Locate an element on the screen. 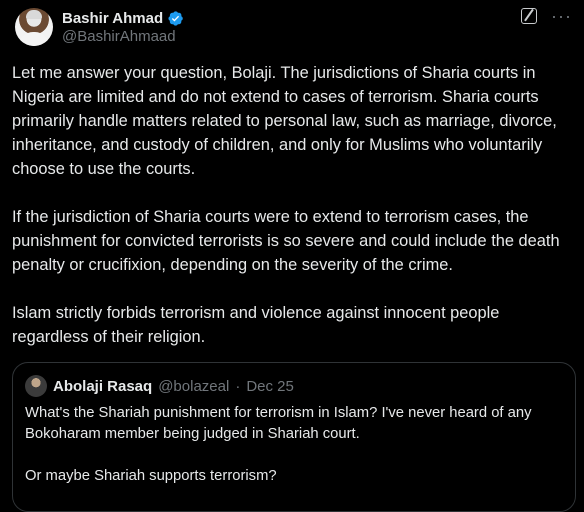 Image resolution: width=584 pixels, height=512 pixels. quoted-paragraph: Or maybe Shariah supports terrorism? is located at coordinates (151, 476).